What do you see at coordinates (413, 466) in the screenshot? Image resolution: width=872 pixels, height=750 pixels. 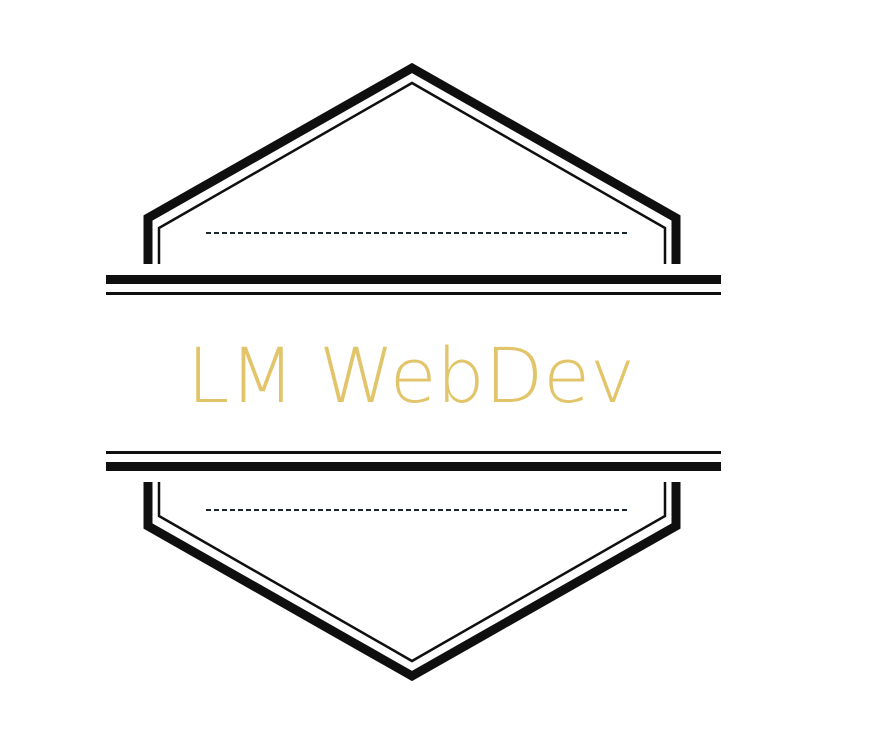 I see `bottom-thick-bar` at bounding box center [413, 466].